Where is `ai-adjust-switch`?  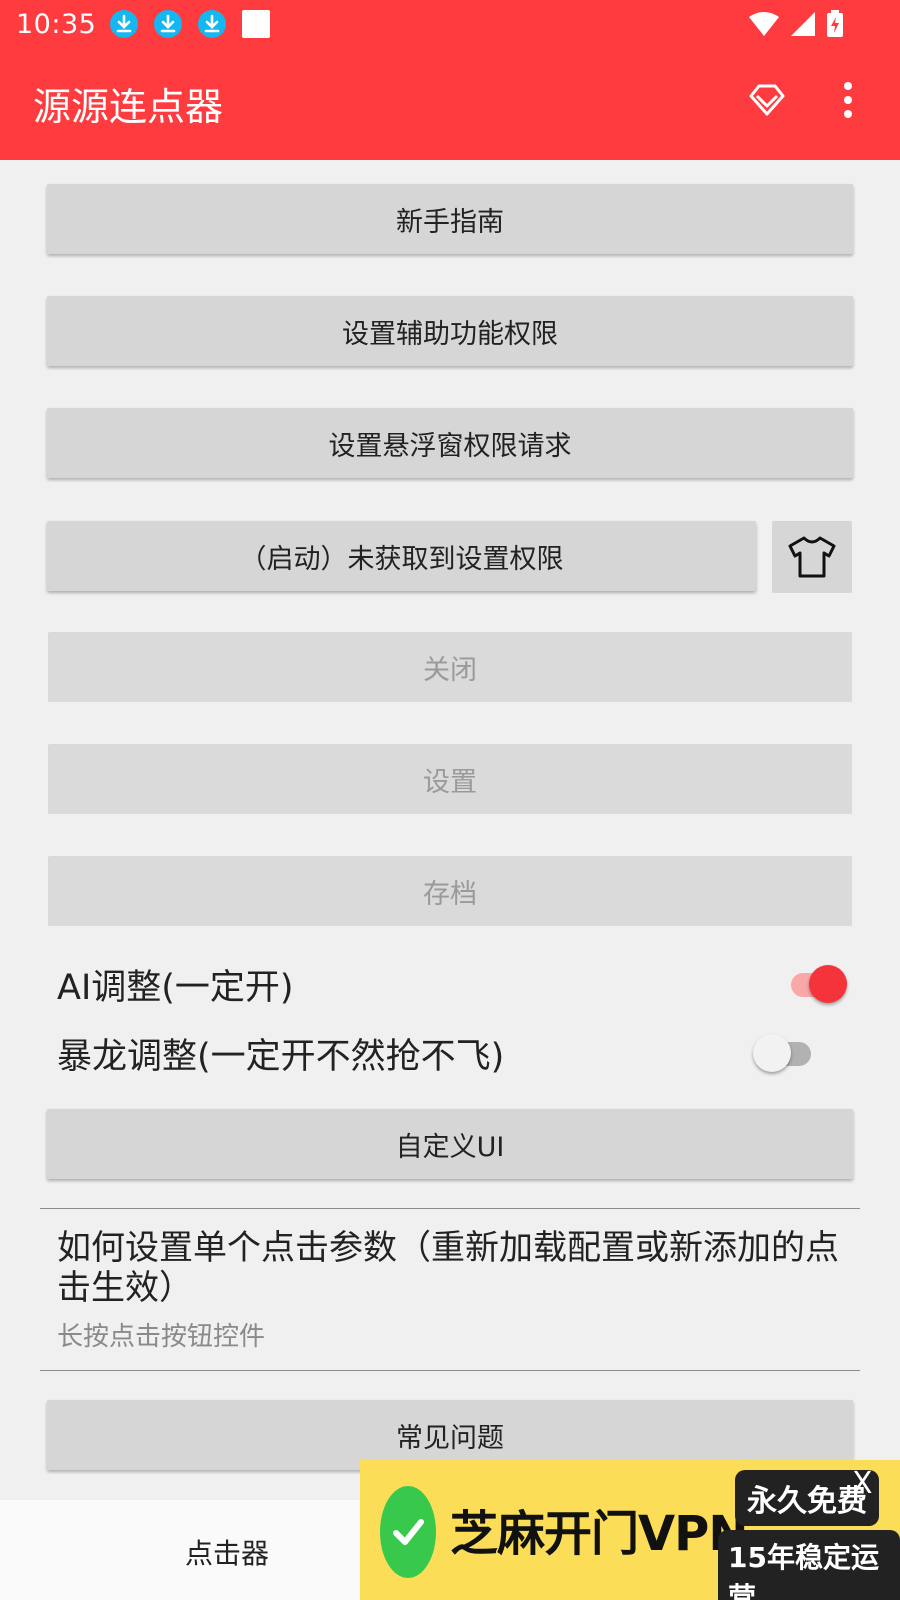
ai-adjust-switch is located at coordinates (815, 984).